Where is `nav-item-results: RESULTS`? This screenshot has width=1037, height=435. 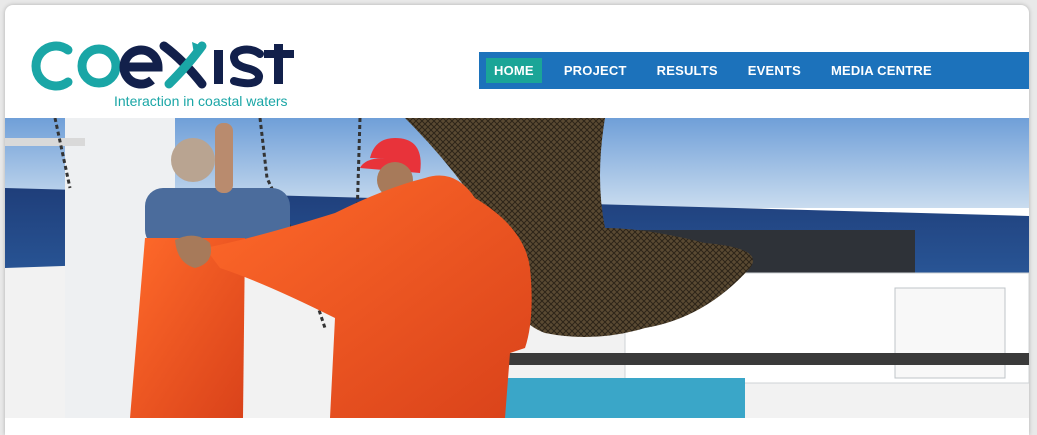 nav-item-results: RESULTS is located at coordinates (687, 70).